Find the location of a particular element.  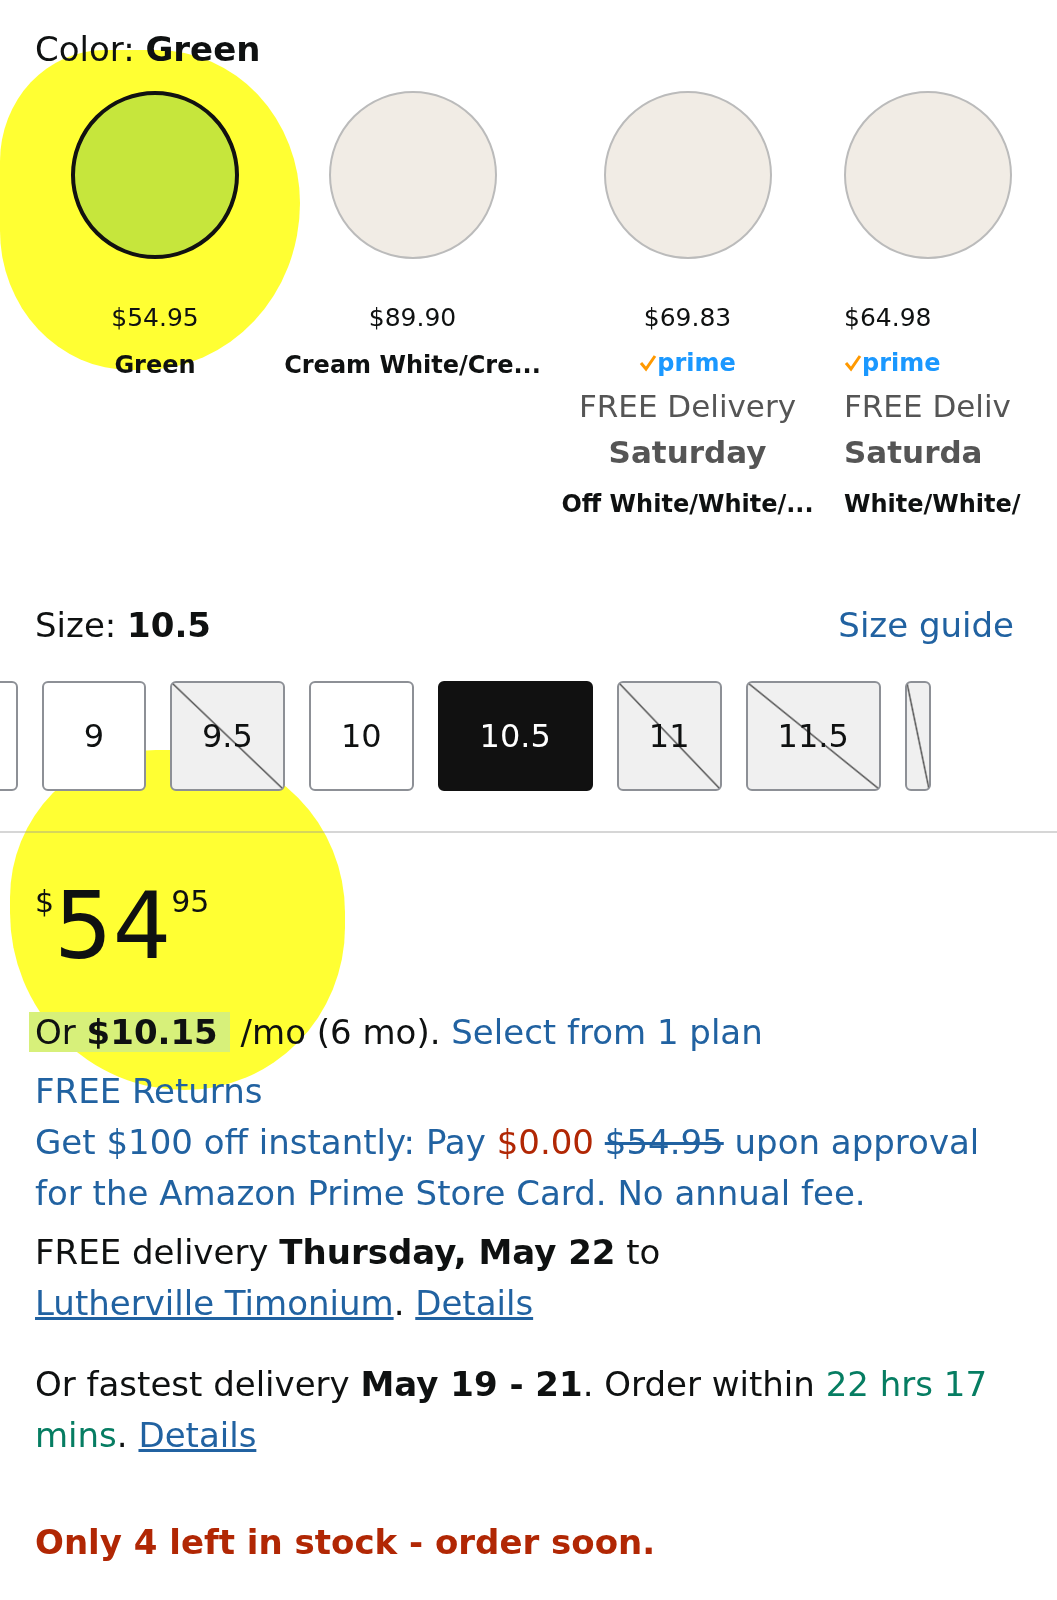

swatch-price: $89.90 is located at coordinates (412, 318).